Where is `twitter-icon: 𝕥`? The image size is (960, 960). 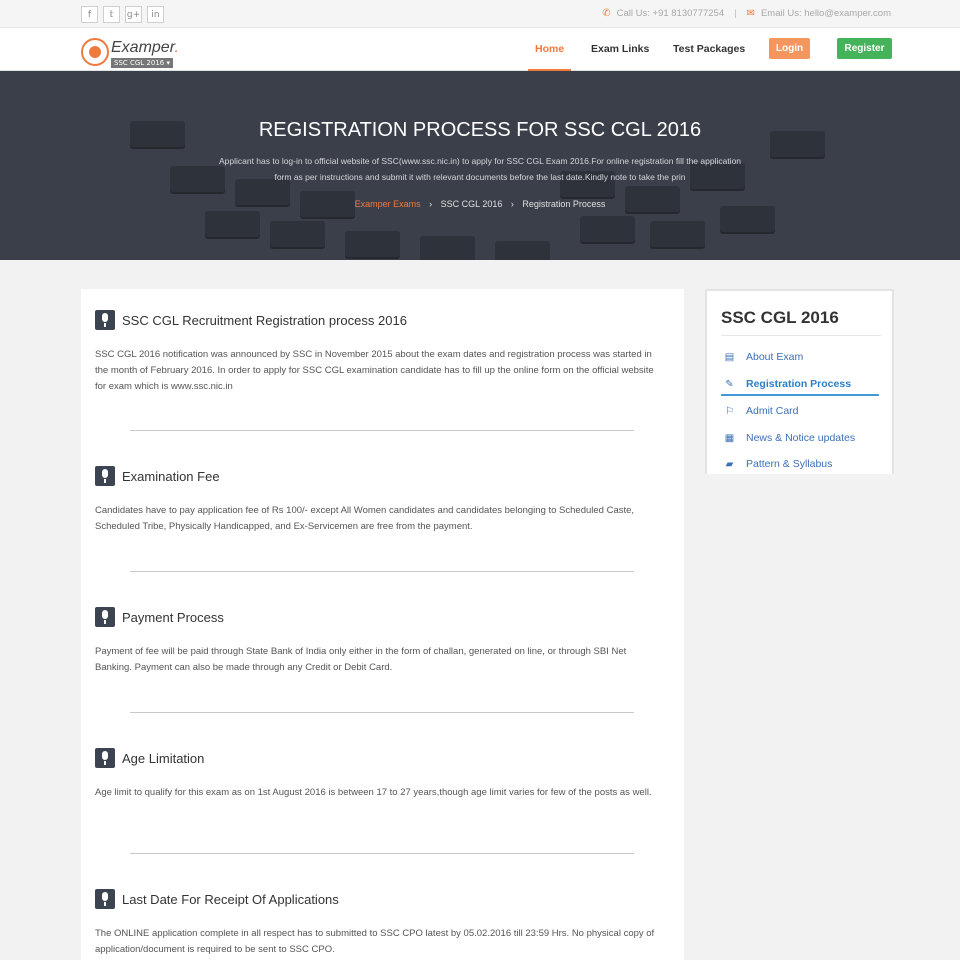
twitter-icon: 𝕥 is located at coordinates (111, 14).